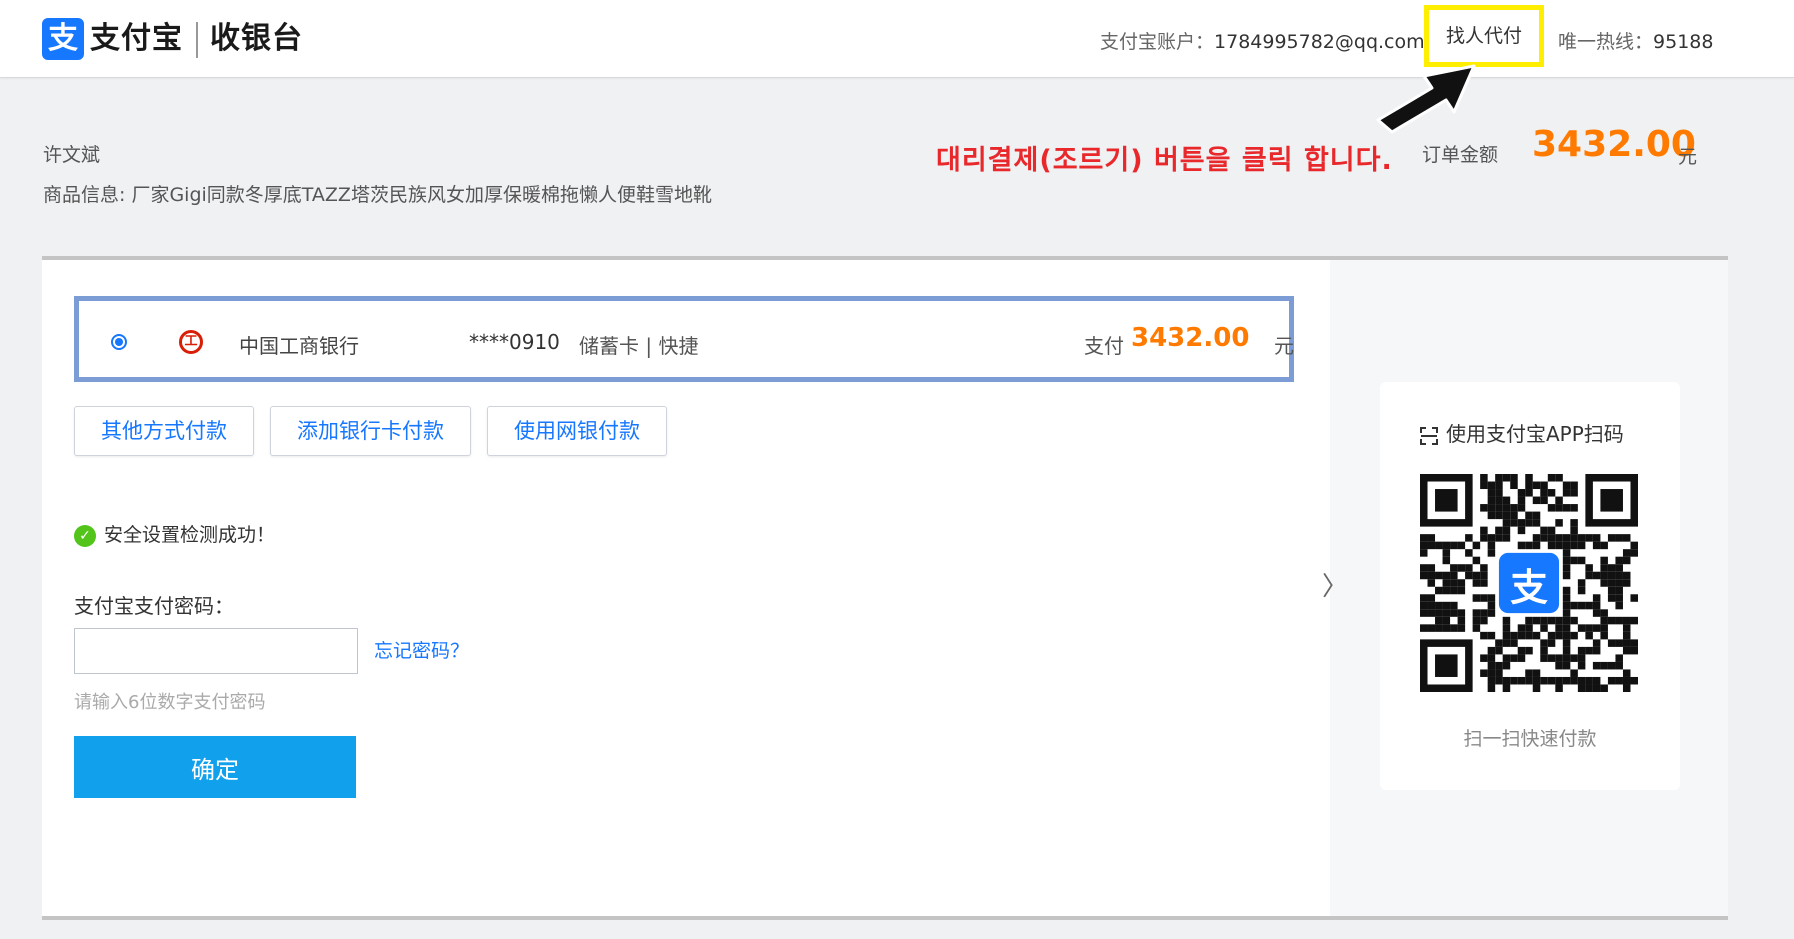 This screenshot has height=939, width=1794. I want to click on account-value: 1784995782@qq.com, so click(1319, 42).